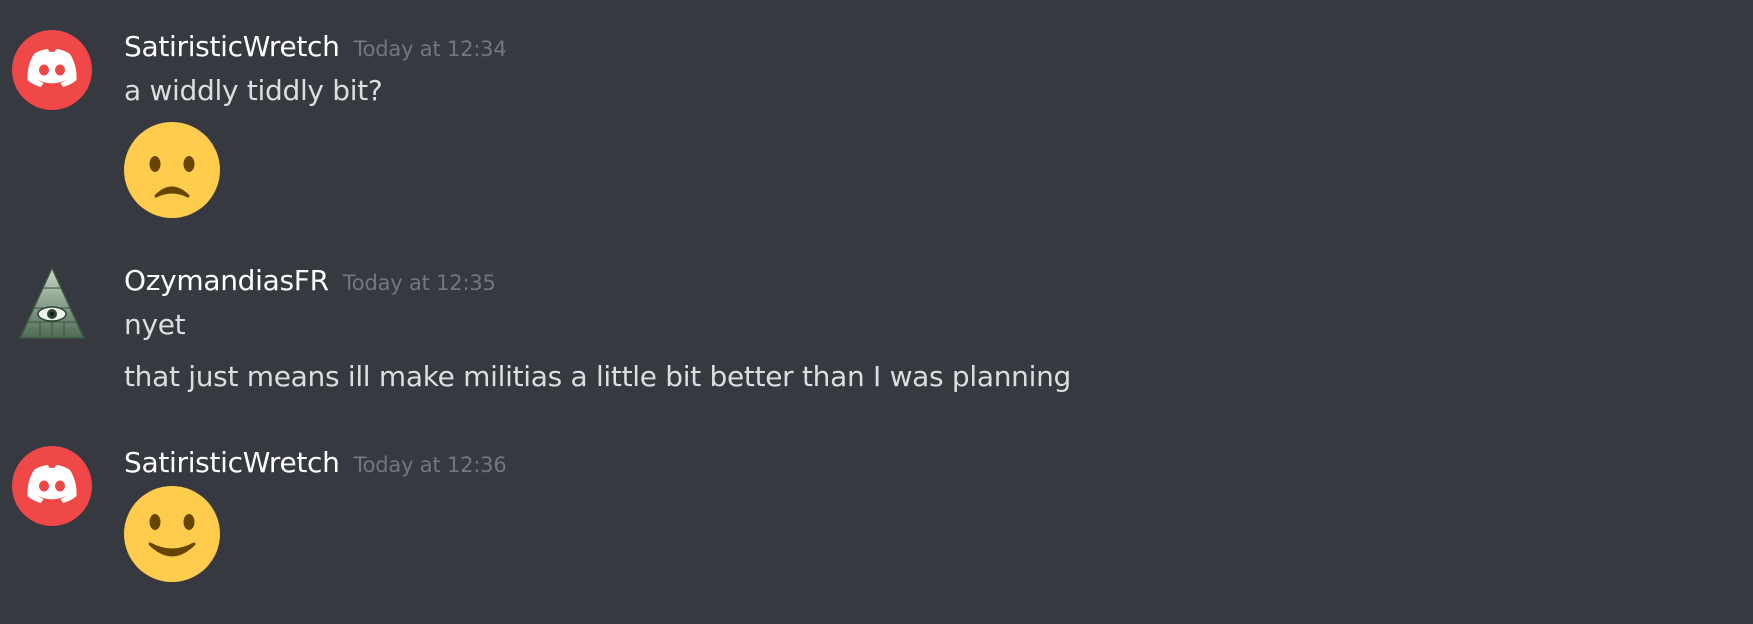  I want to click on message-header: OzymandiasFR Today at 12:35, so click(310, 280).